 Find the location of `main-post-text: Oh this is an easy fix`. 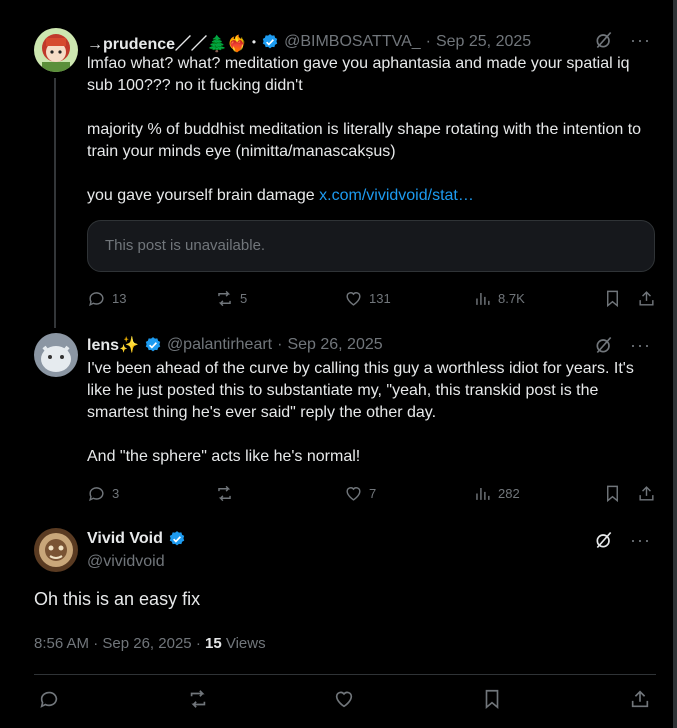

main-post-text: Oh this is an easy fix is located at coordinates (117, 599).